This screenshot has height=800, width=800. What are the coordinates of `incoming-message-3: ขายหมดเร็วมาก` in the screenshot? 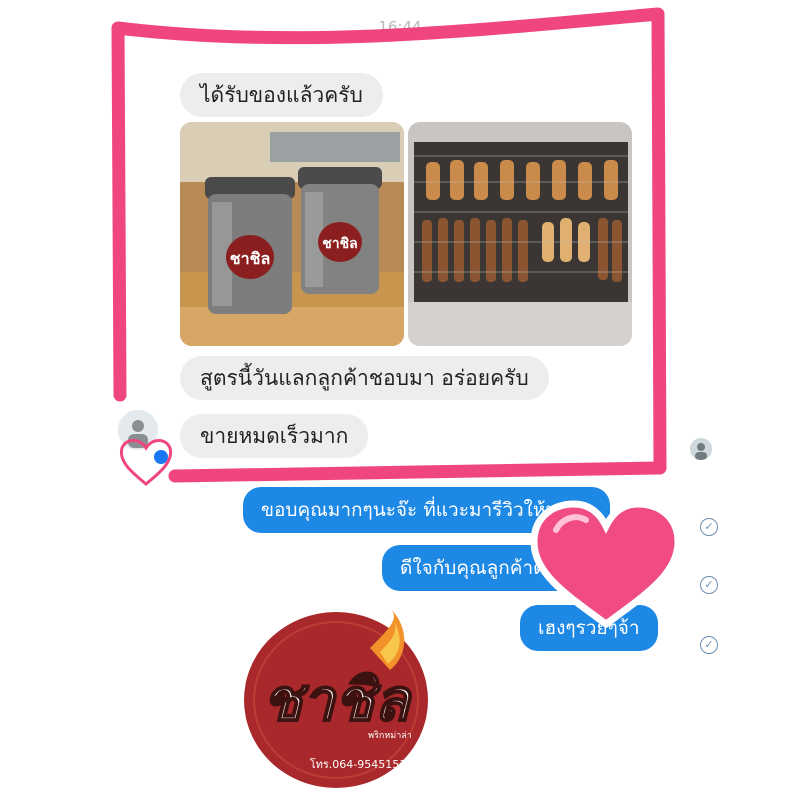 It's located at (274, 436).